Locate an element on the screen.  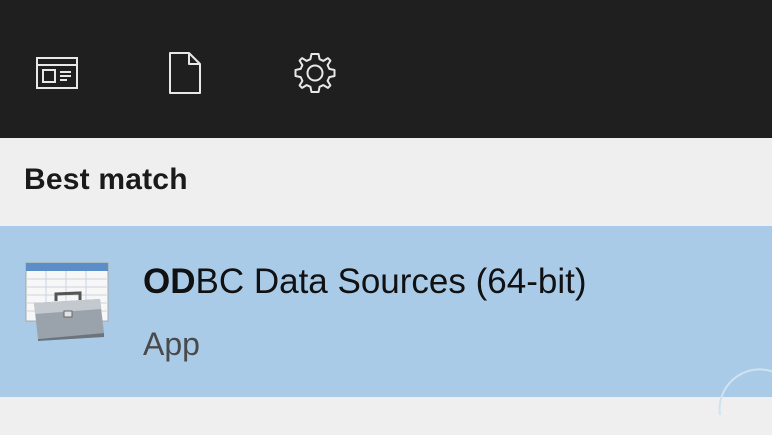
results-list-continuation is located at coordinates (386, 408).